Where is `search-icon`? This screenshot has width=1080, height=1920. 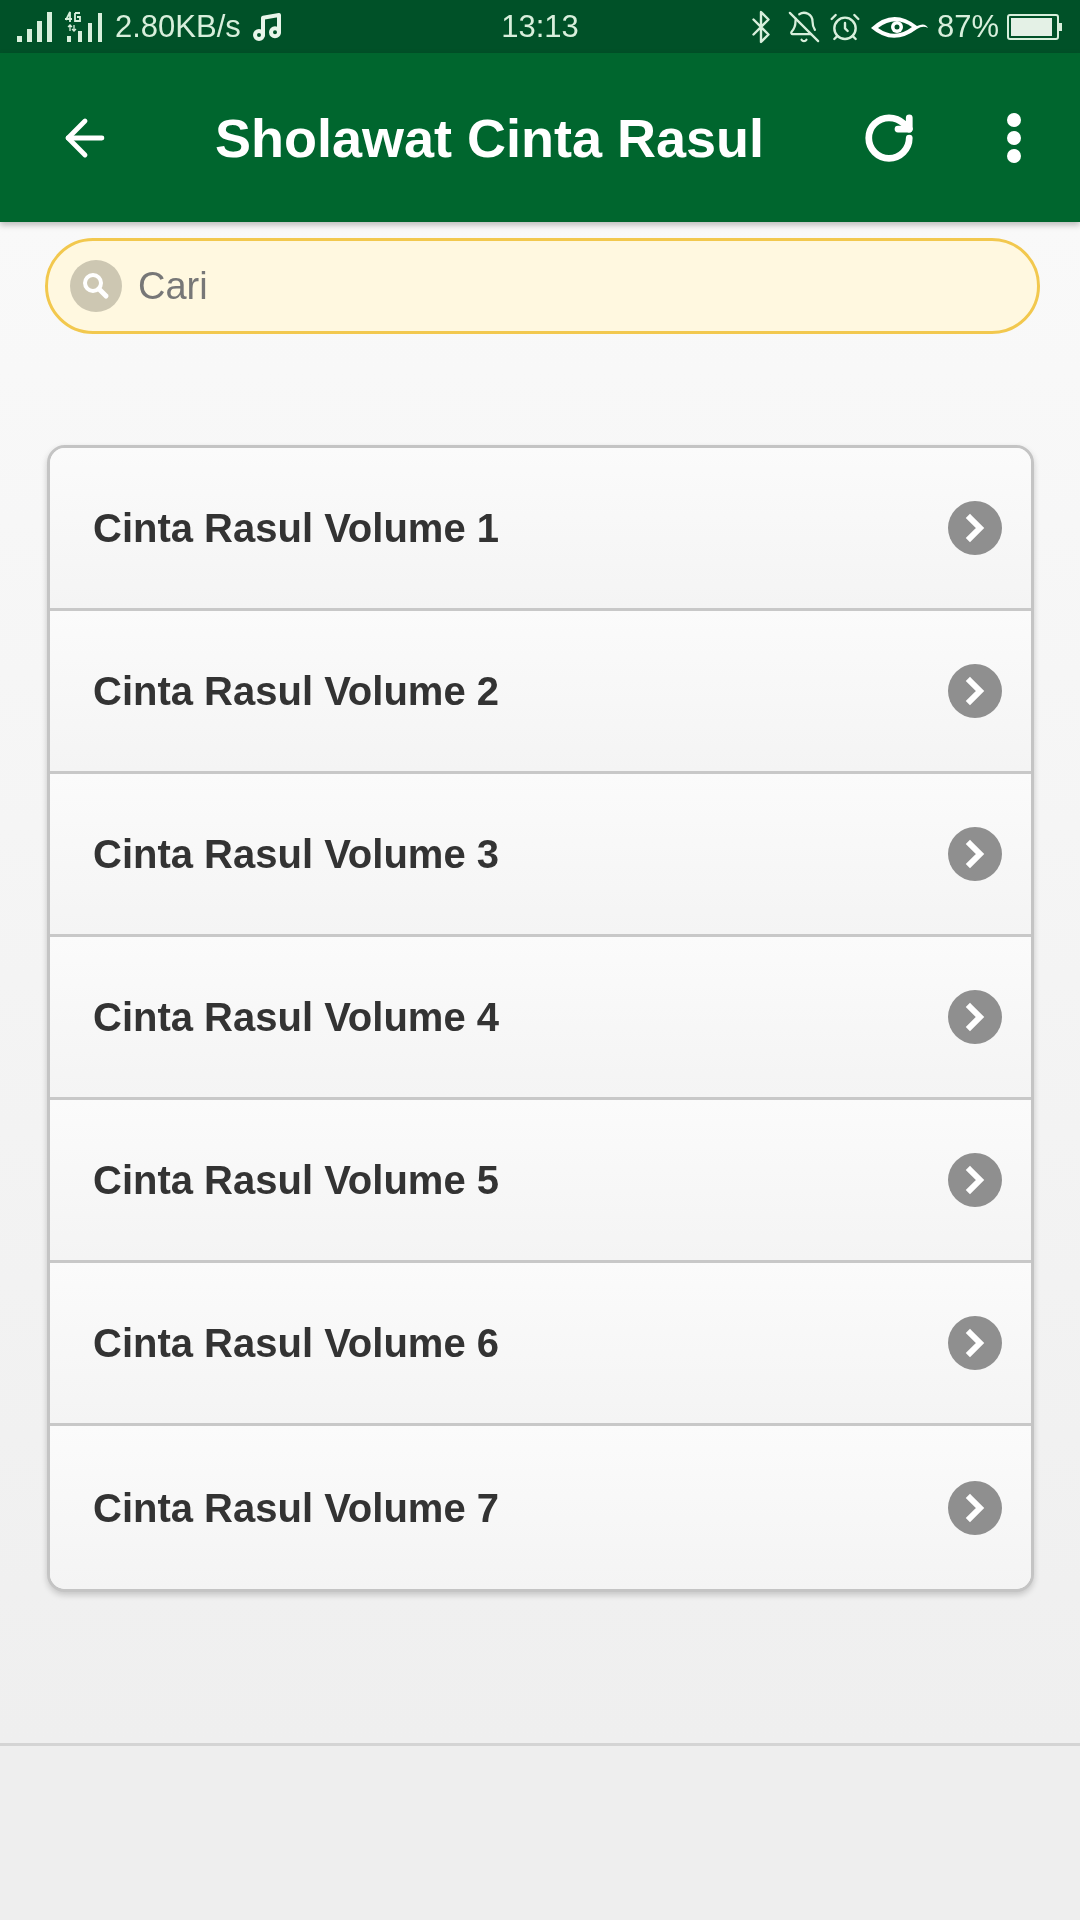
search-icon is located at coordinates (96, 286).